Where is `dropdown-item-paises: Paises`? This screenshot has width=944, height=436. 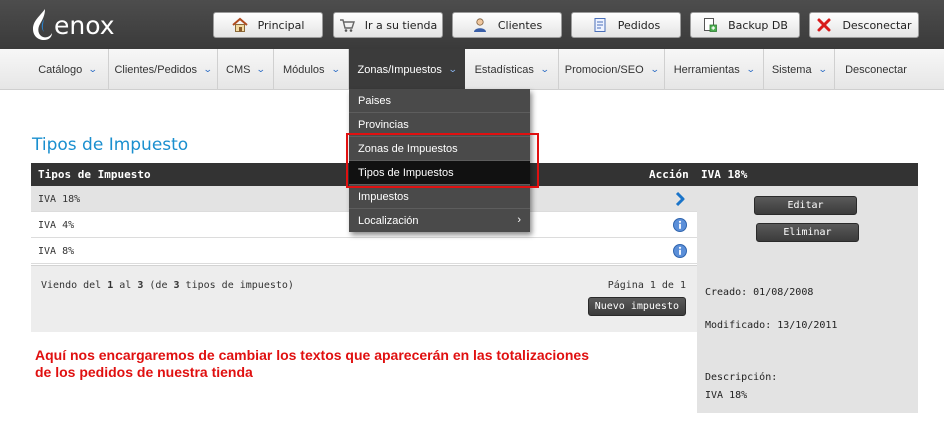
dropdown-item-paises: Paises is located at coordinates (439, 101).